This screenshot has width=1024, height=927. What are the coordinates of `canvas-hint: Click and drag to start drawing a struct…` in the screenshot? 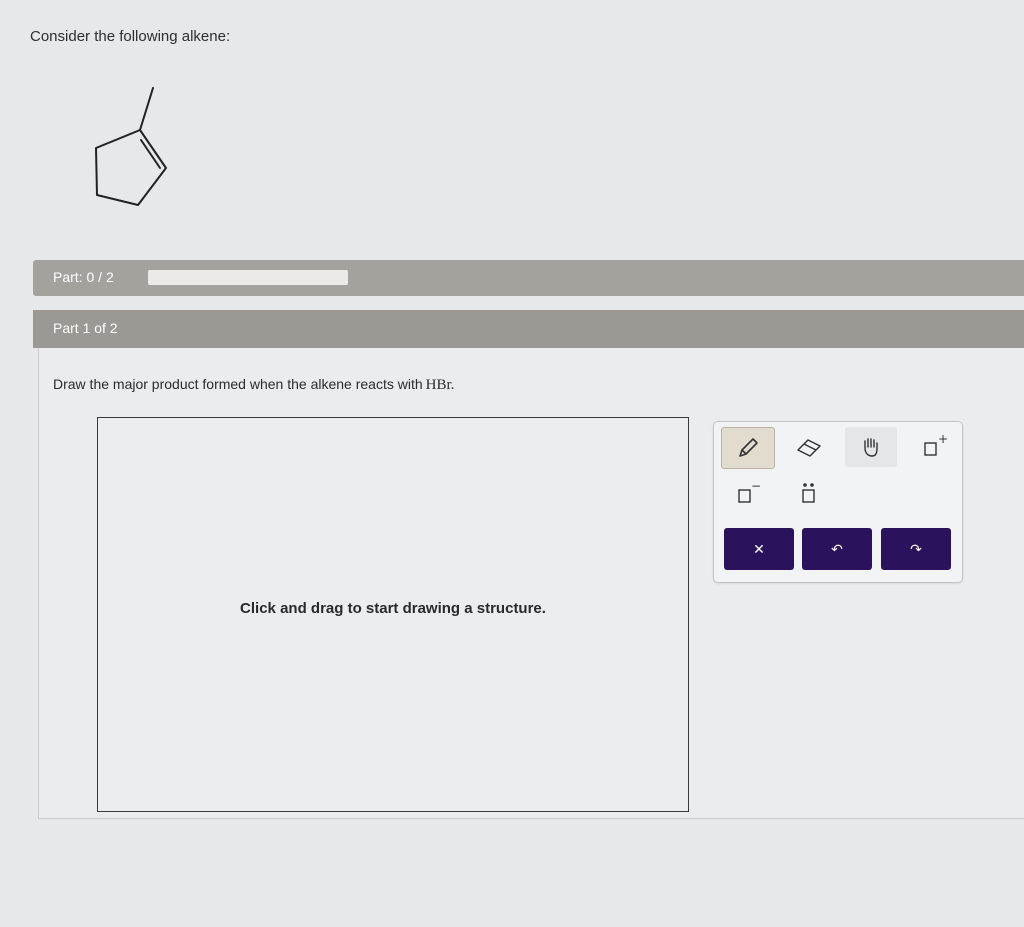 It's located at (393, 608).